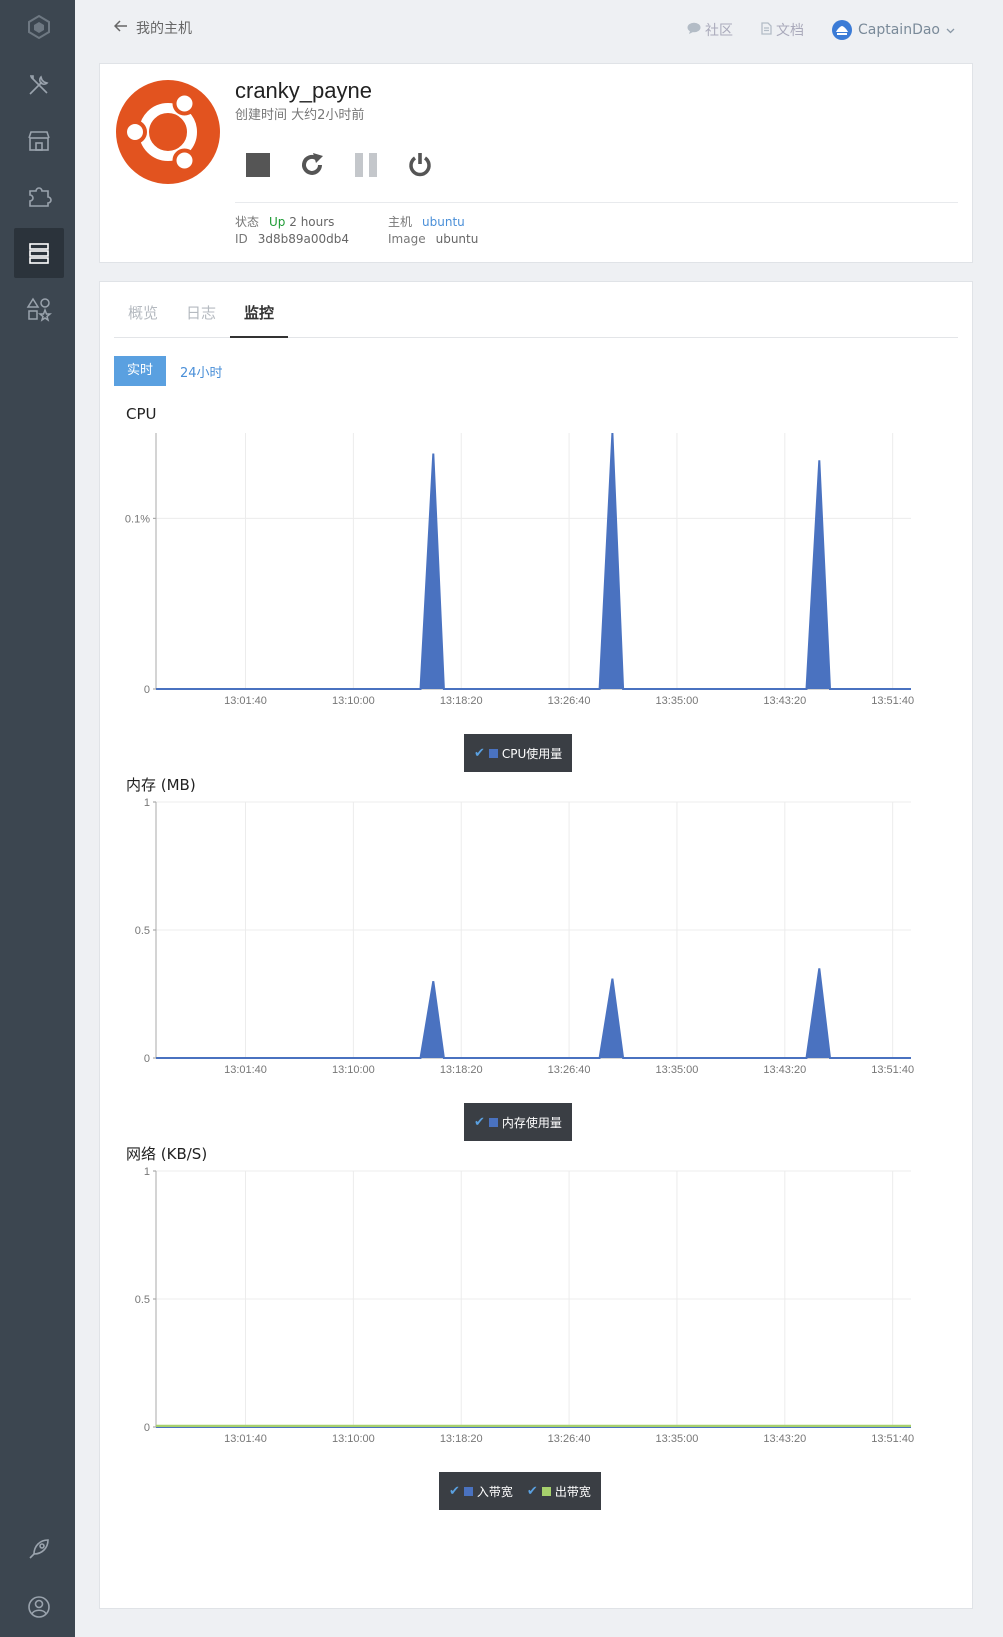  I want to click on y-tick-label: 0.1%, so click(137, 519).